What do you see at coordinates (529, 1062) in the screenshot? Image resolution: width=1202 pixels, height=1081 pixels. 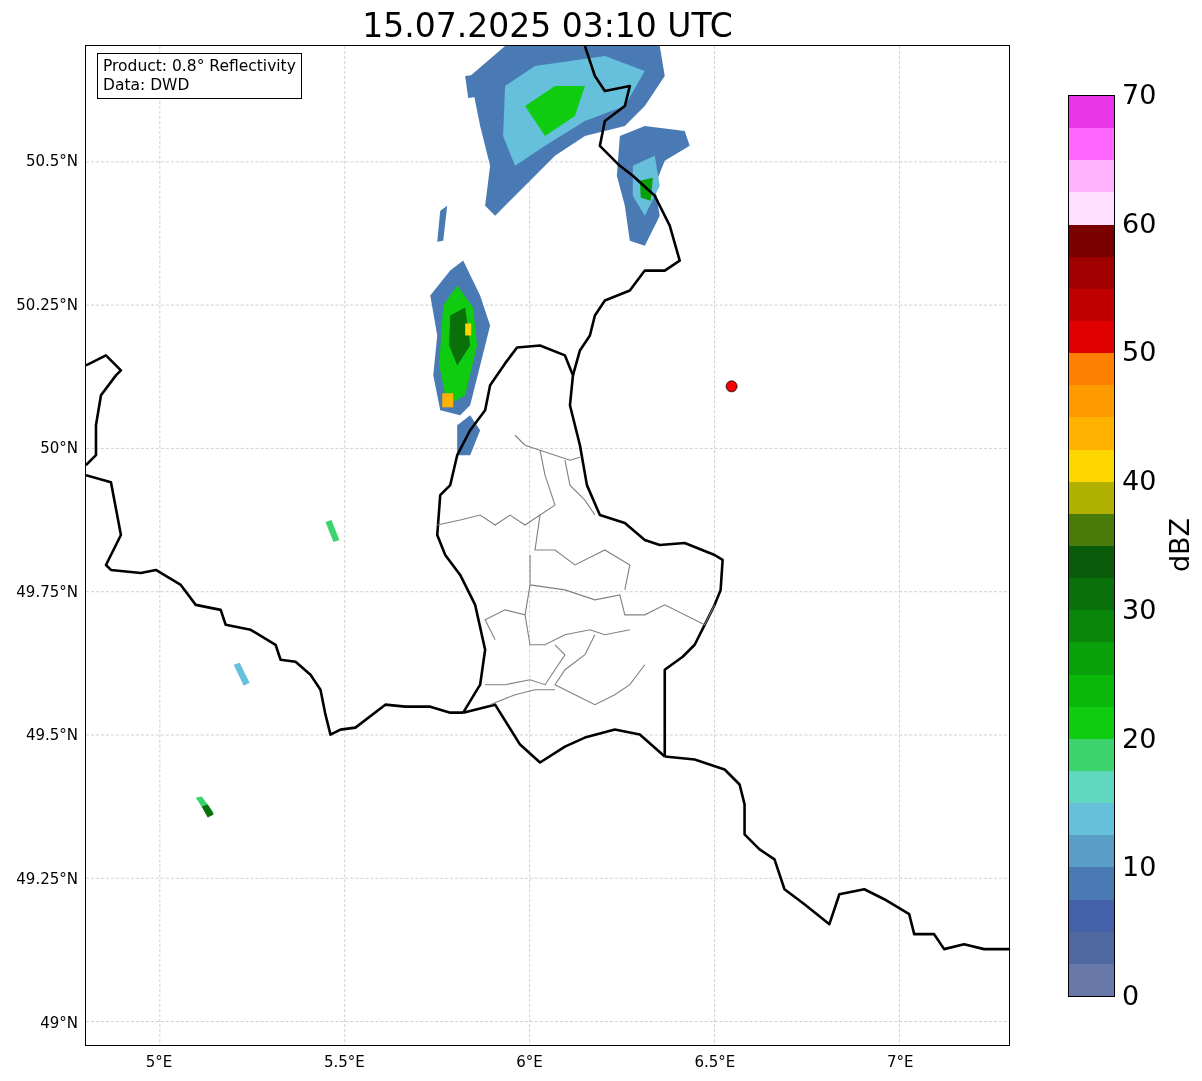 I see `longitude-label: 6°E` at bounding box center [529, 1062].